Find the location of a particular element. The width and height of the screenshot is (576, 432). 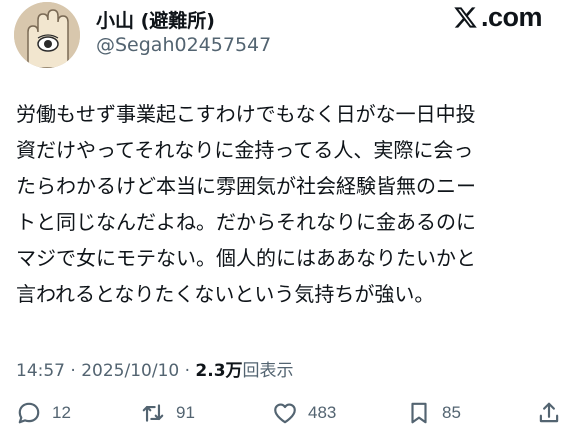

tweet-metadata: 14:57 · 2025/10/10 · 2.3万回表示 is located at coordinates (155, 368).